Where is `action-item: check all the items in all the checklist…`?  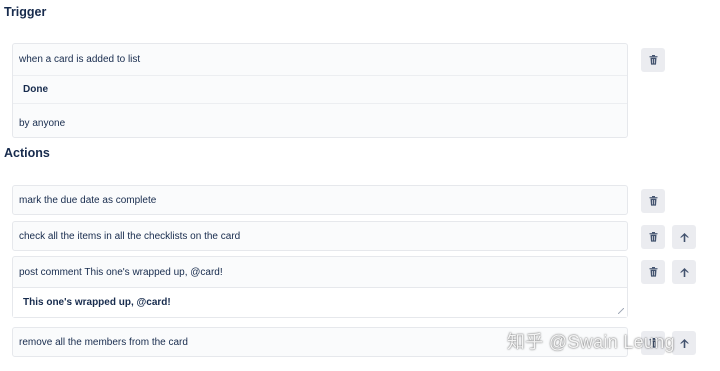 action-item: check all the items in all the checklist… is located at coordinates (320, 236).